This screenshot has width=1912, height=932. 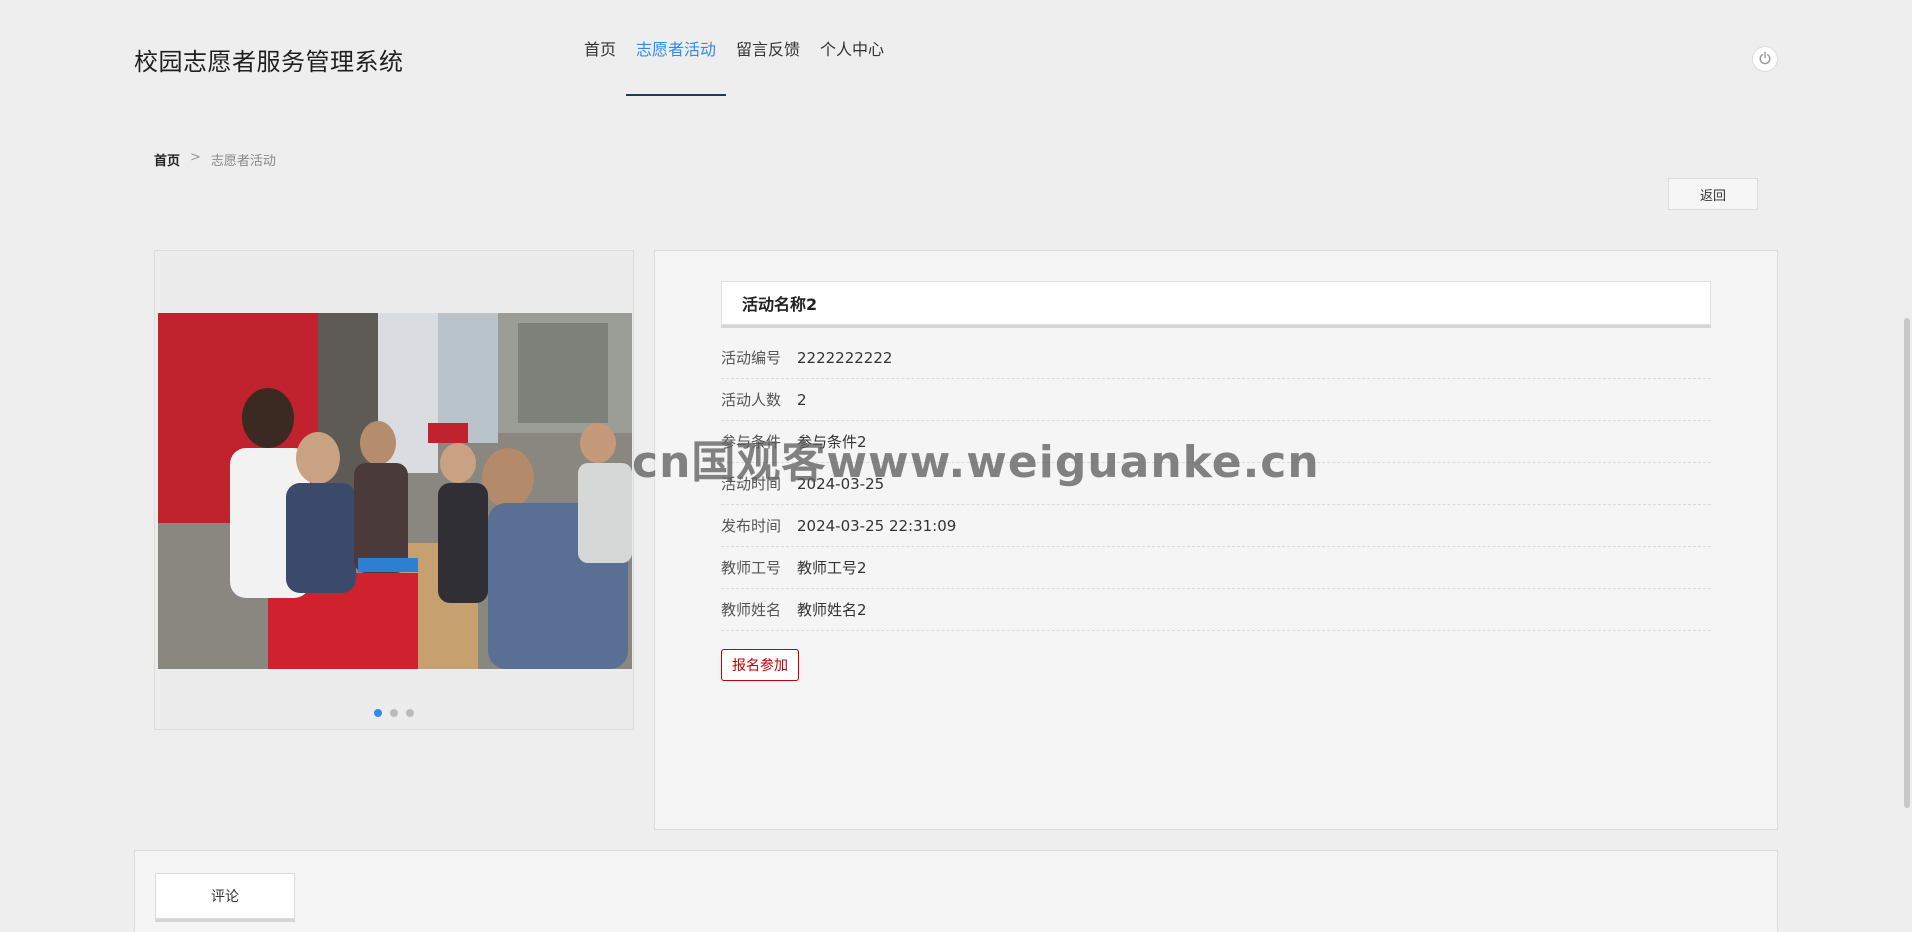 What do you see at coordinates (802, 399) in the screenshot?
I see `info-value: 2` at bounding box center [802, 399].